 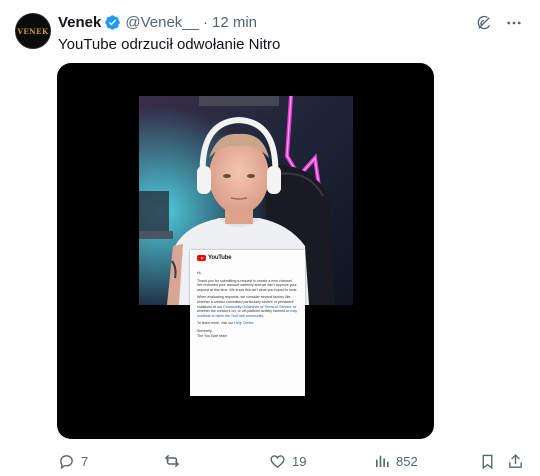 What do you see at coordinates (241, 306) in the screenshot?
I see `community-guidelines-link: Community Guidelines` at bounding box center [241, 306].